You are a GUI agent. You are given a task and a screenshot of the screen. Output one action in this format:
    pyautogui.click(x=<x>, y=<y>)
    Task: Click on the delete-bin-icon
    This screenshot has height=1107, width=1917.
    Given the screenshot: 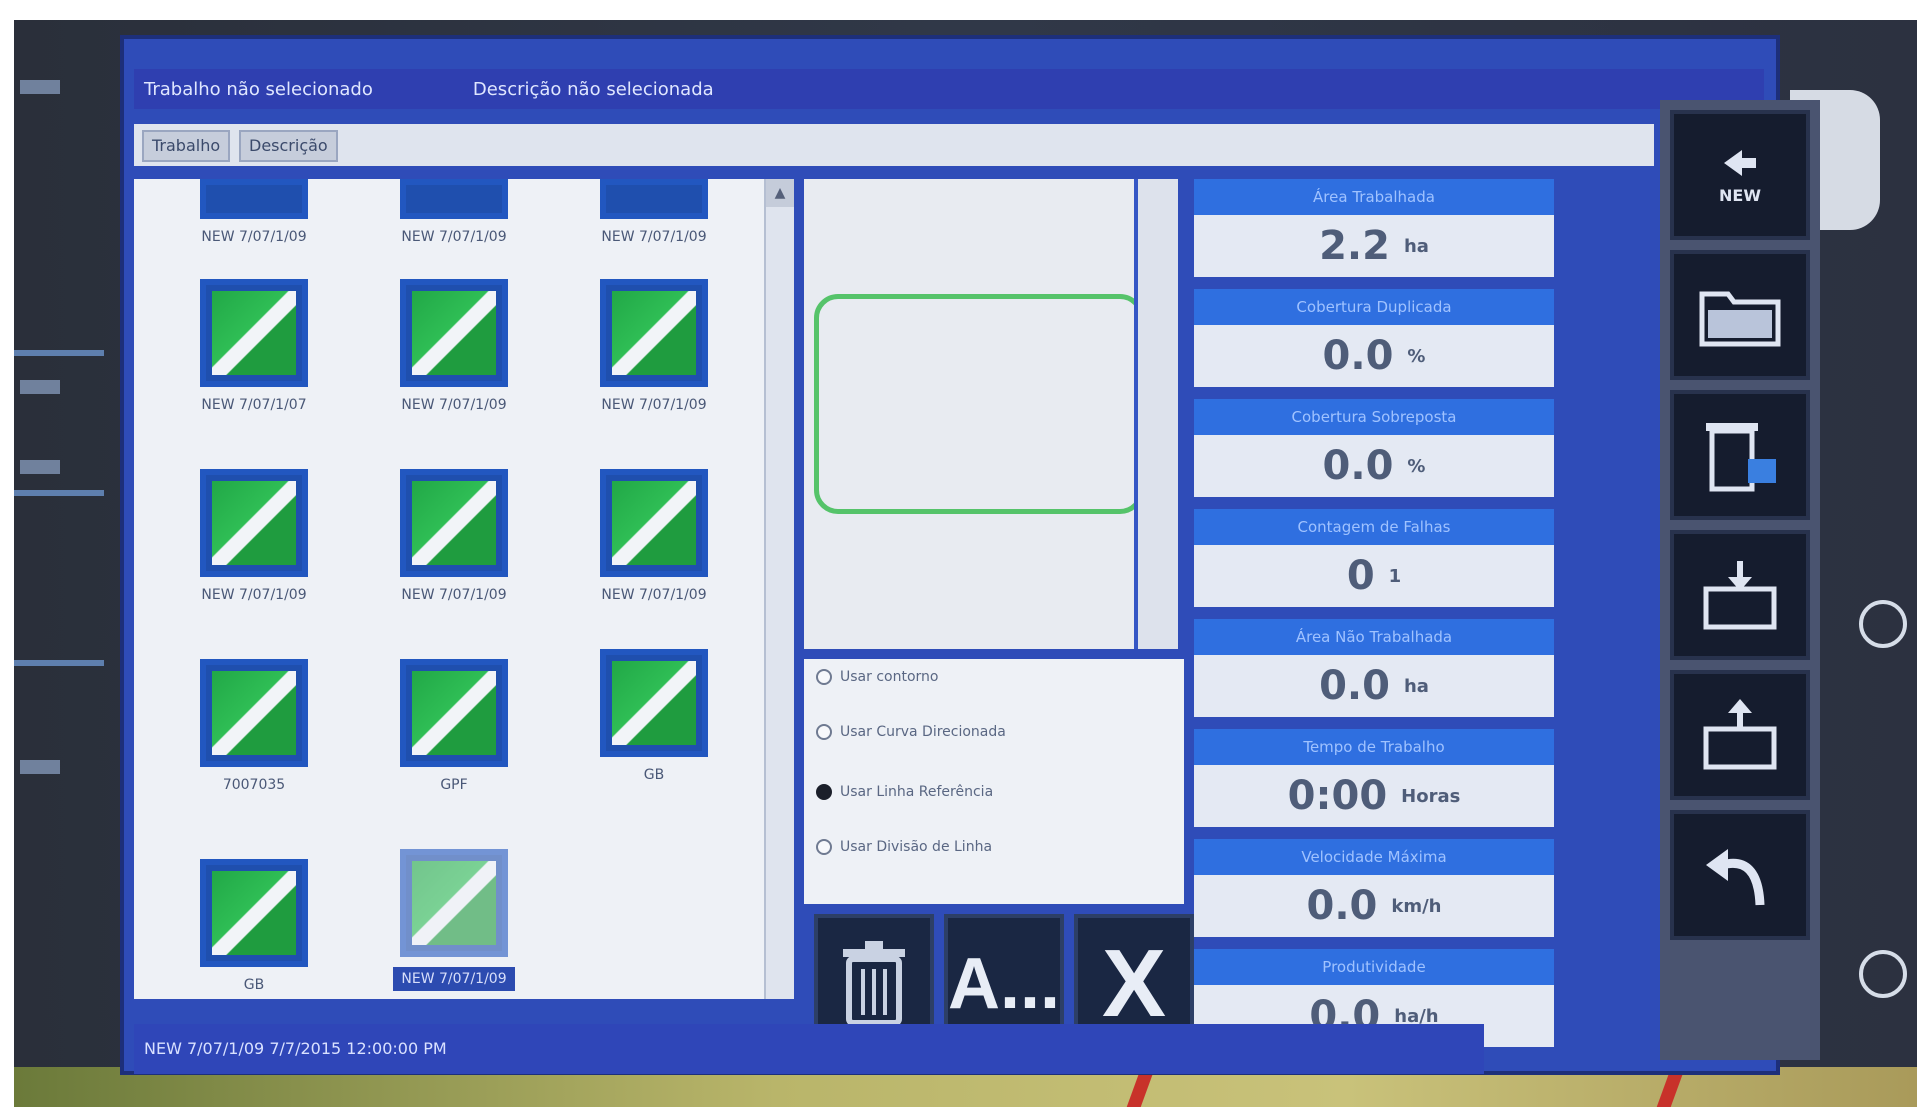 What is the action you would take?
    pyautogui.click(x=1741, y=457)
    